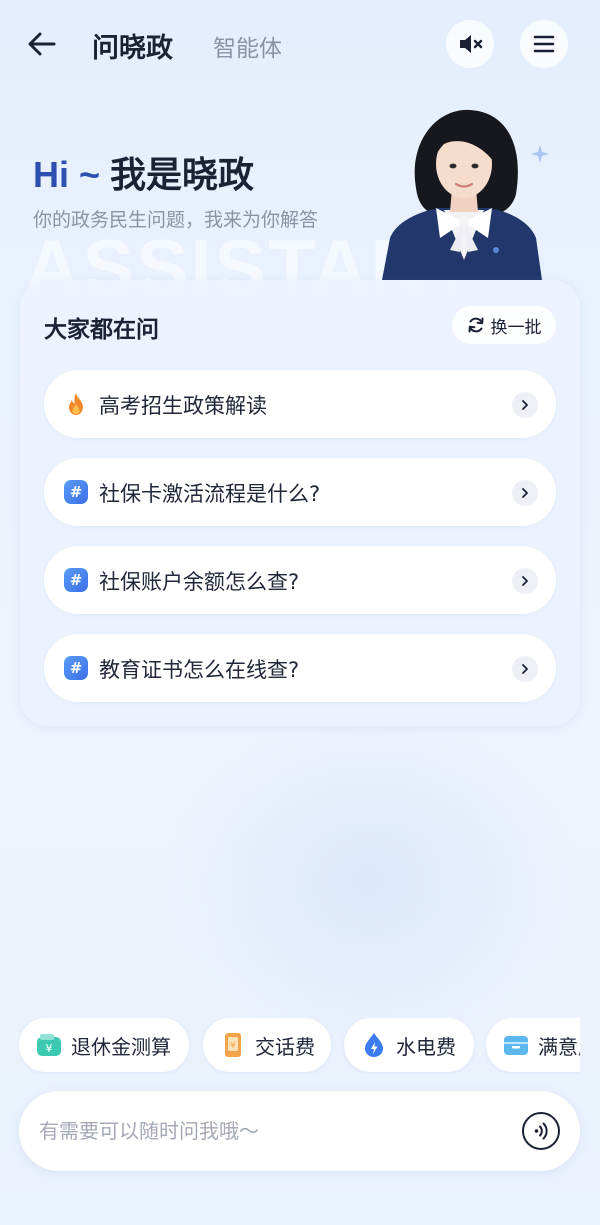 The width and height of the screenshot is (600, 1225). I want to click on chip-utility-bill: 水电费, so click(409, 1045).